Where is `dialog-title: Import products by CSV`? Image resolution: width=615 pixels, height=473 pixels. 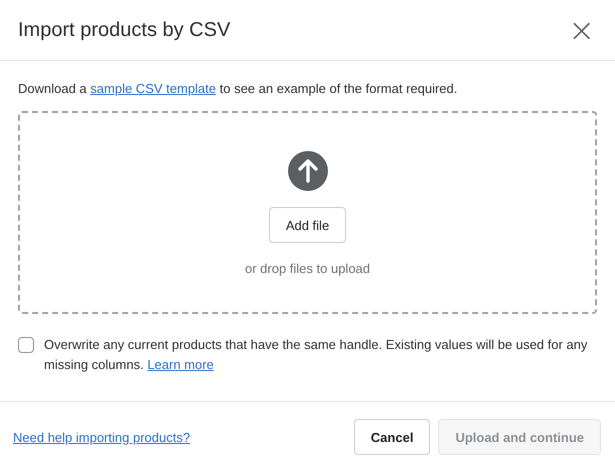
dialog-title: Import products by CSV is located at coordinates (124, 30).